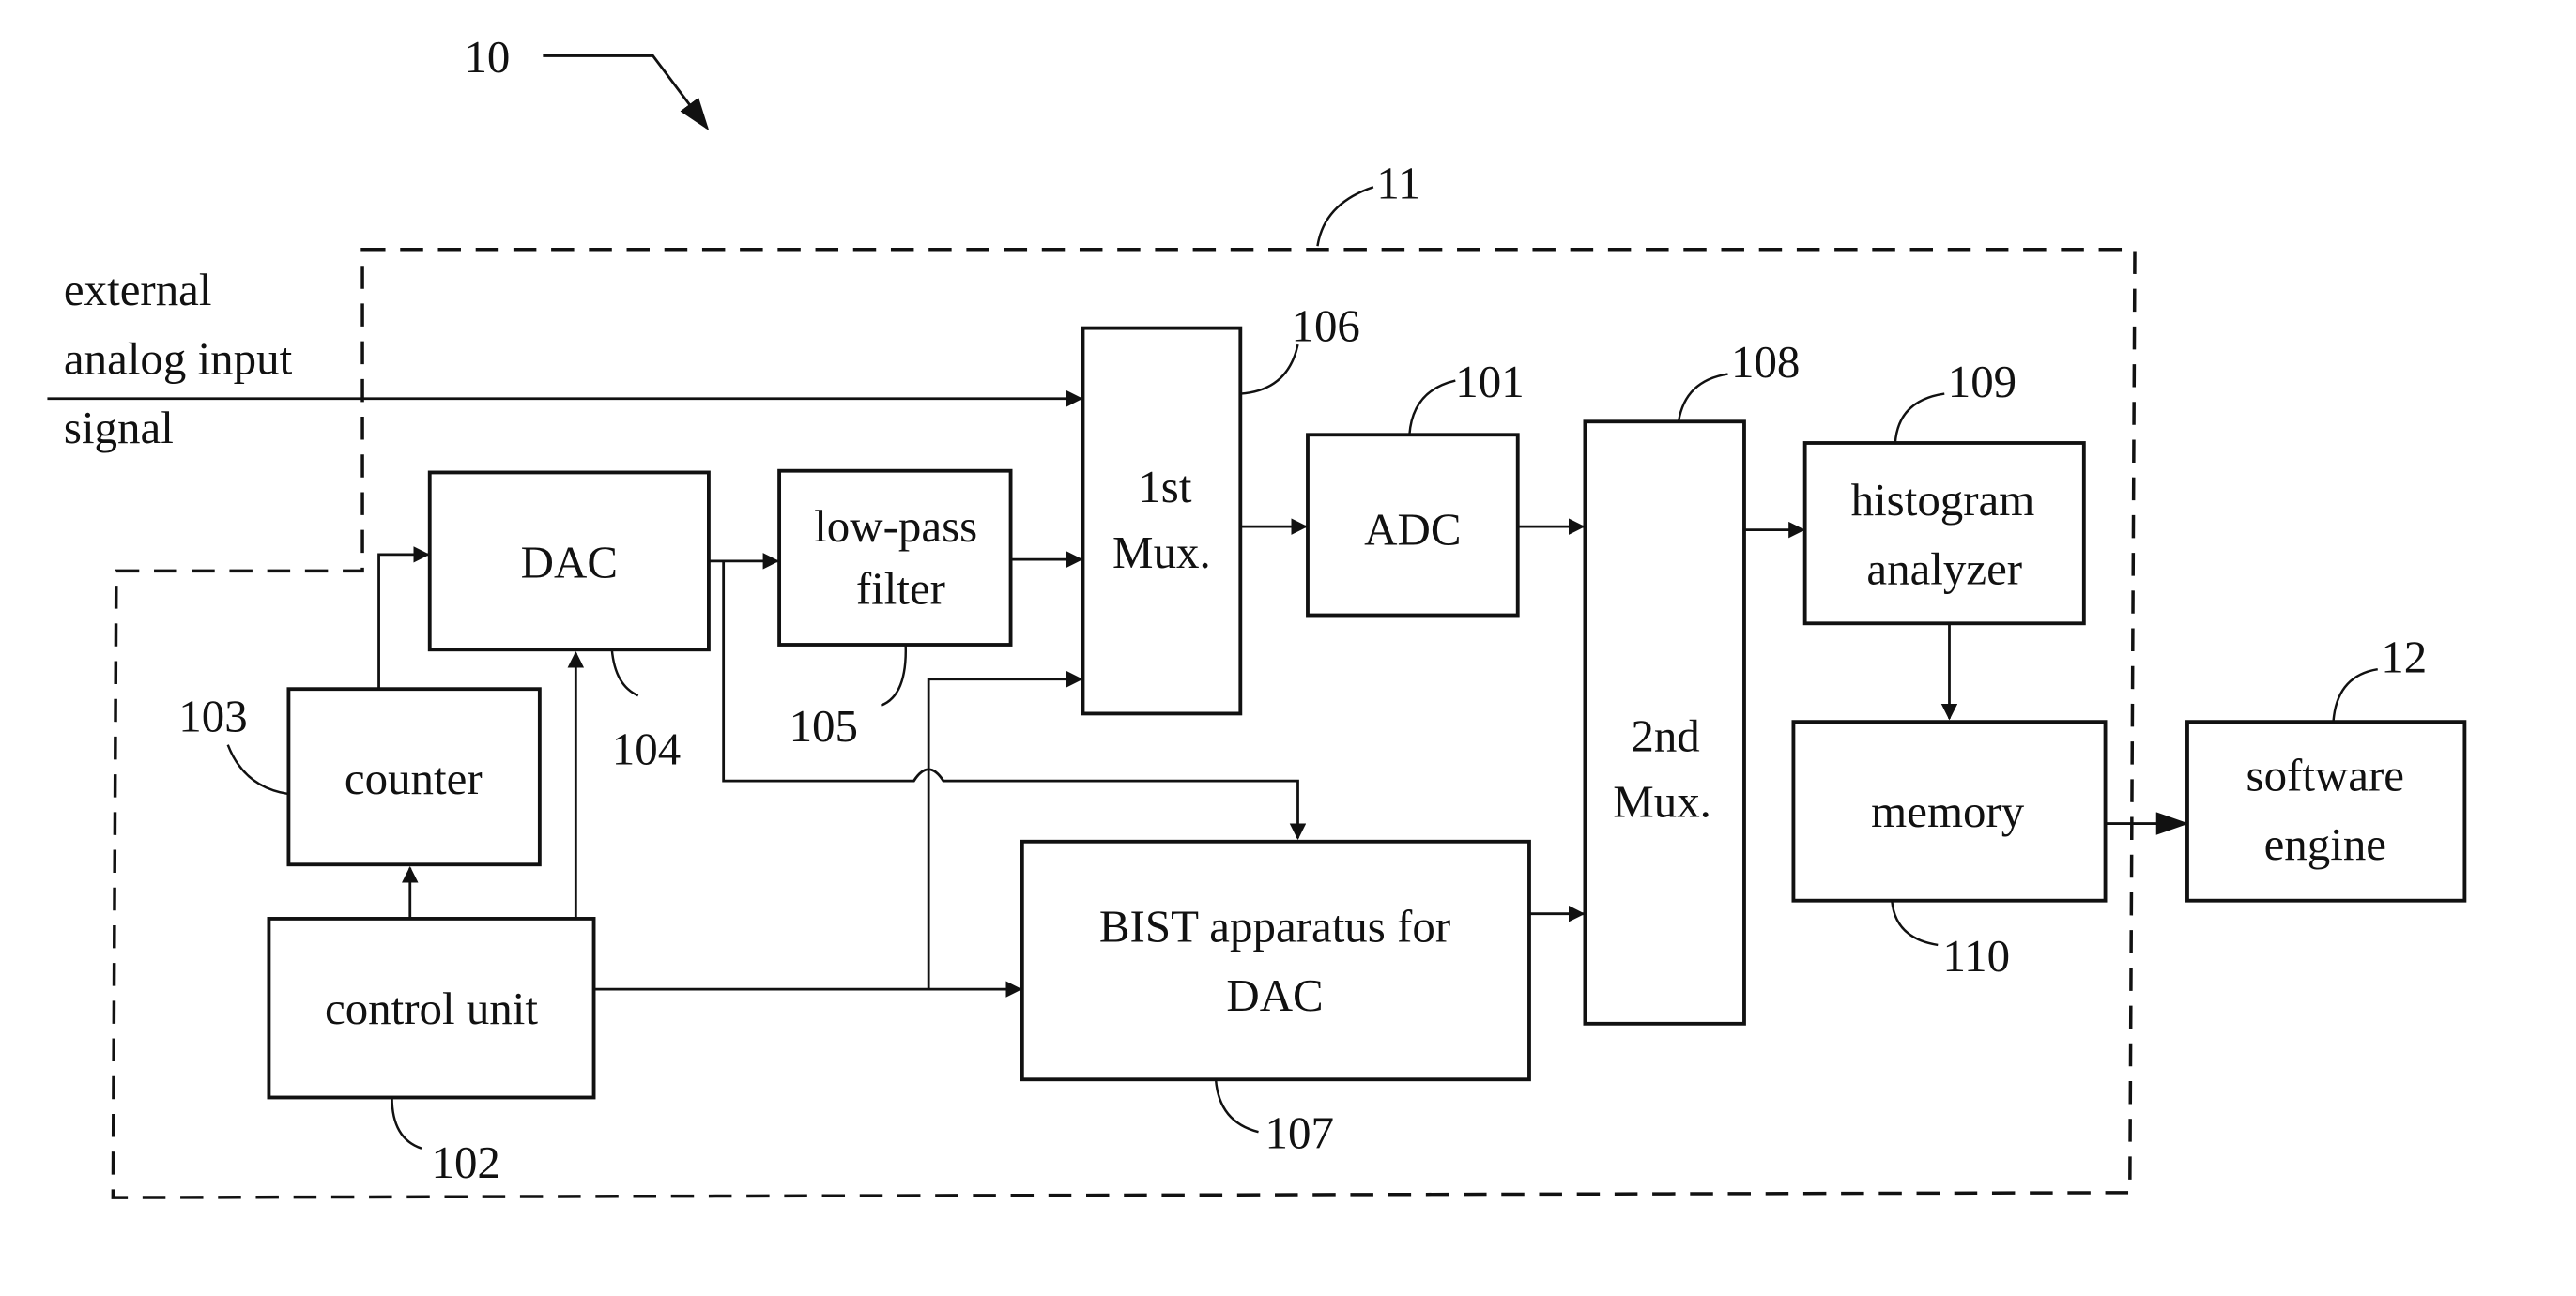  Describe the element at coordinates (1432, 407) in the screenshot. I see `adc-ref-leader` at that location.